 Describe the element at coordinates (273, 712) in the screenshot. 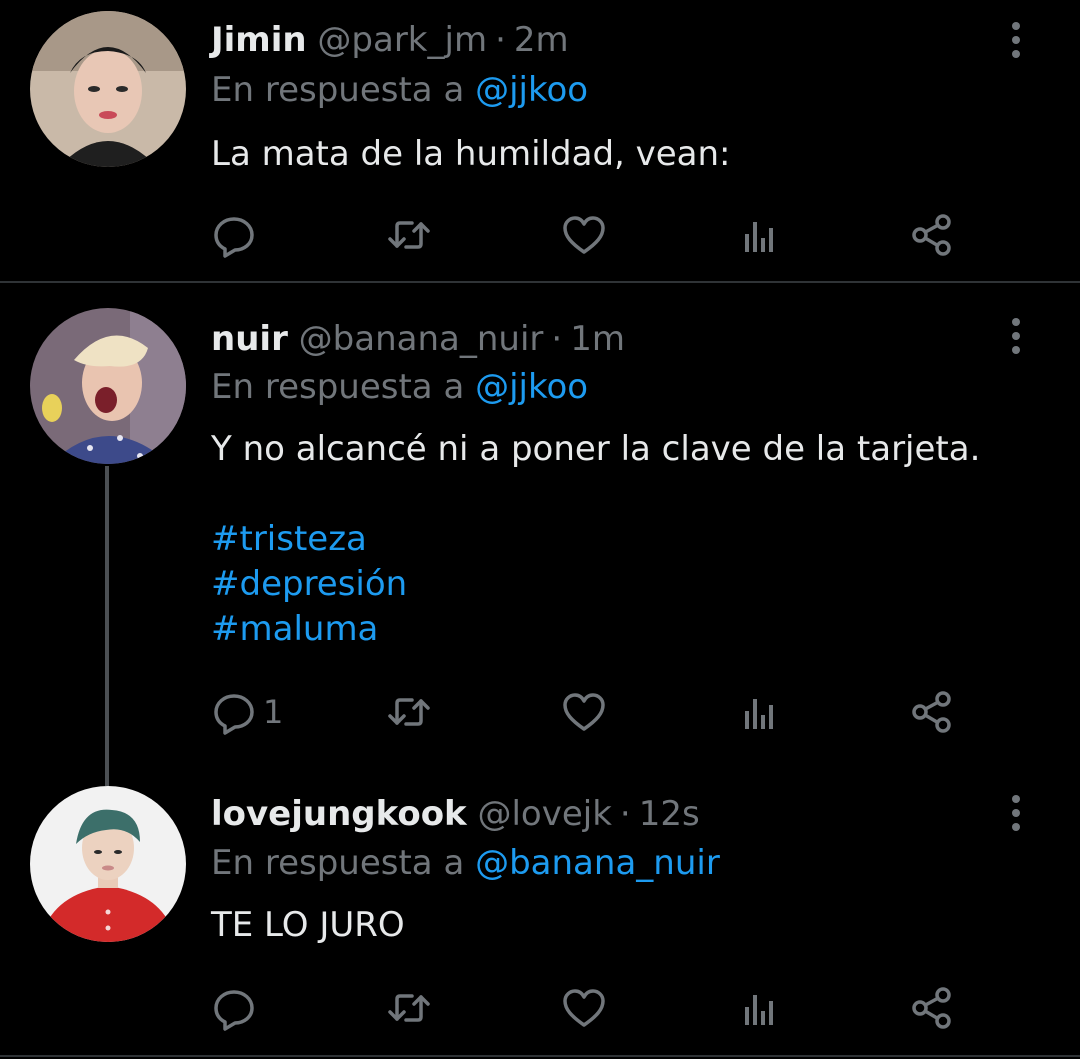

I see `reply-count: 1` at that location.